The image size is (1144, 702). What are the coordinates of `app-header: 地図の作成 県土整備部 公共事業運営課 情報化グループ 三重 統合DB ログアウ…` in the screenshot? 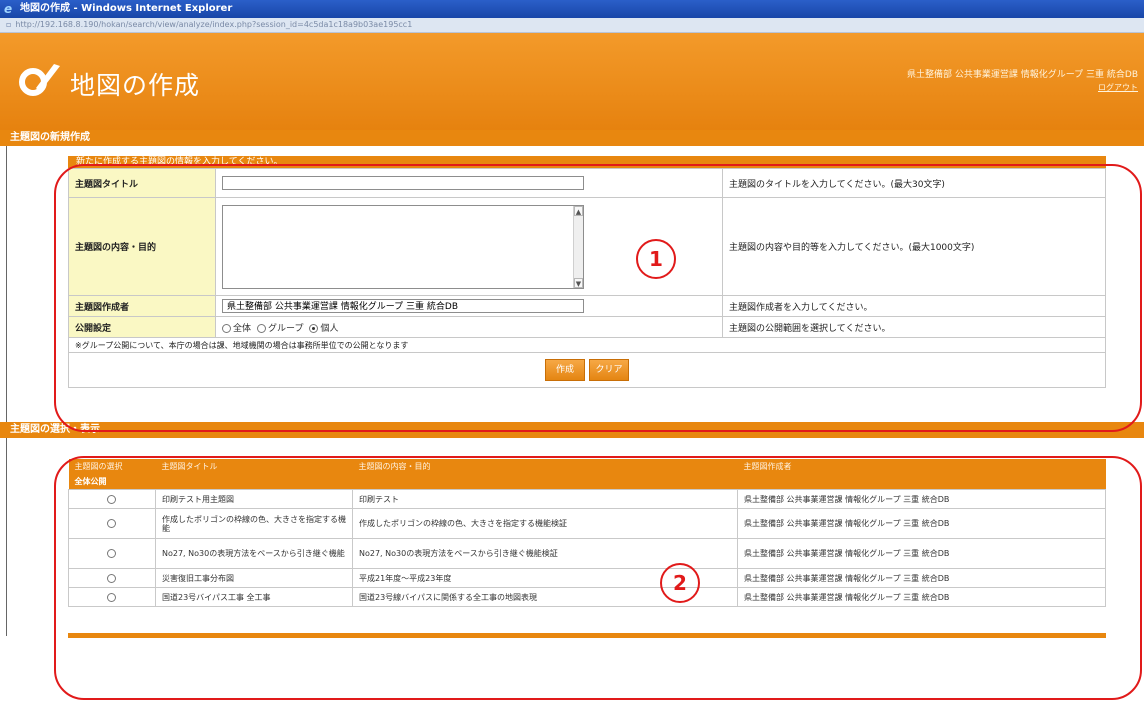 It's located at (572, 81).